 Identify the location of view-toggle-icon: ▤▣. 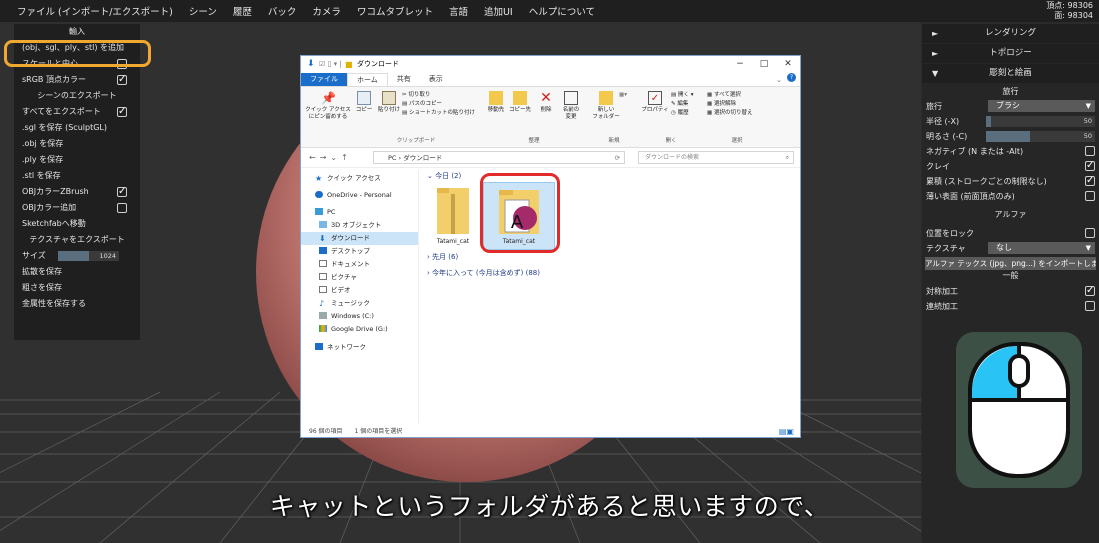
(786, 431).